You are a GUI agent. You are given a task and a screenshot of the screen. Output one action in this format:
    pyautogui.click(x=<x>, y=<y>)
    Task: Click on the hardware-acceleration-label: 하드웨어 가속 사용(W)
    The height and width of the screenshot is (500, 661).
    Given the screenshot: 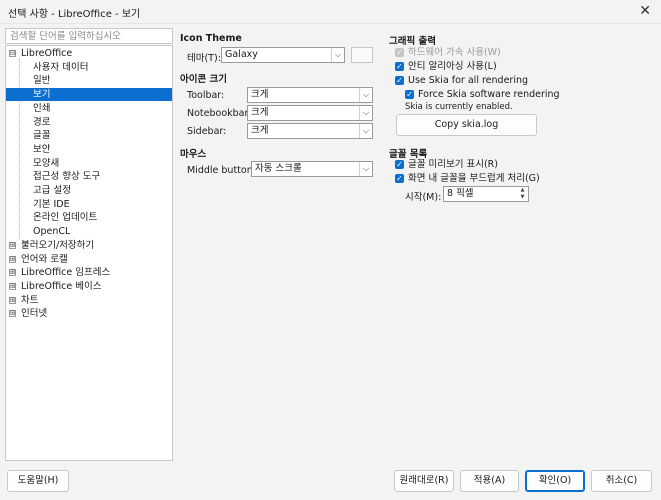 What is the action you would take?
    pyautogui.click(x=454, y=52)
    